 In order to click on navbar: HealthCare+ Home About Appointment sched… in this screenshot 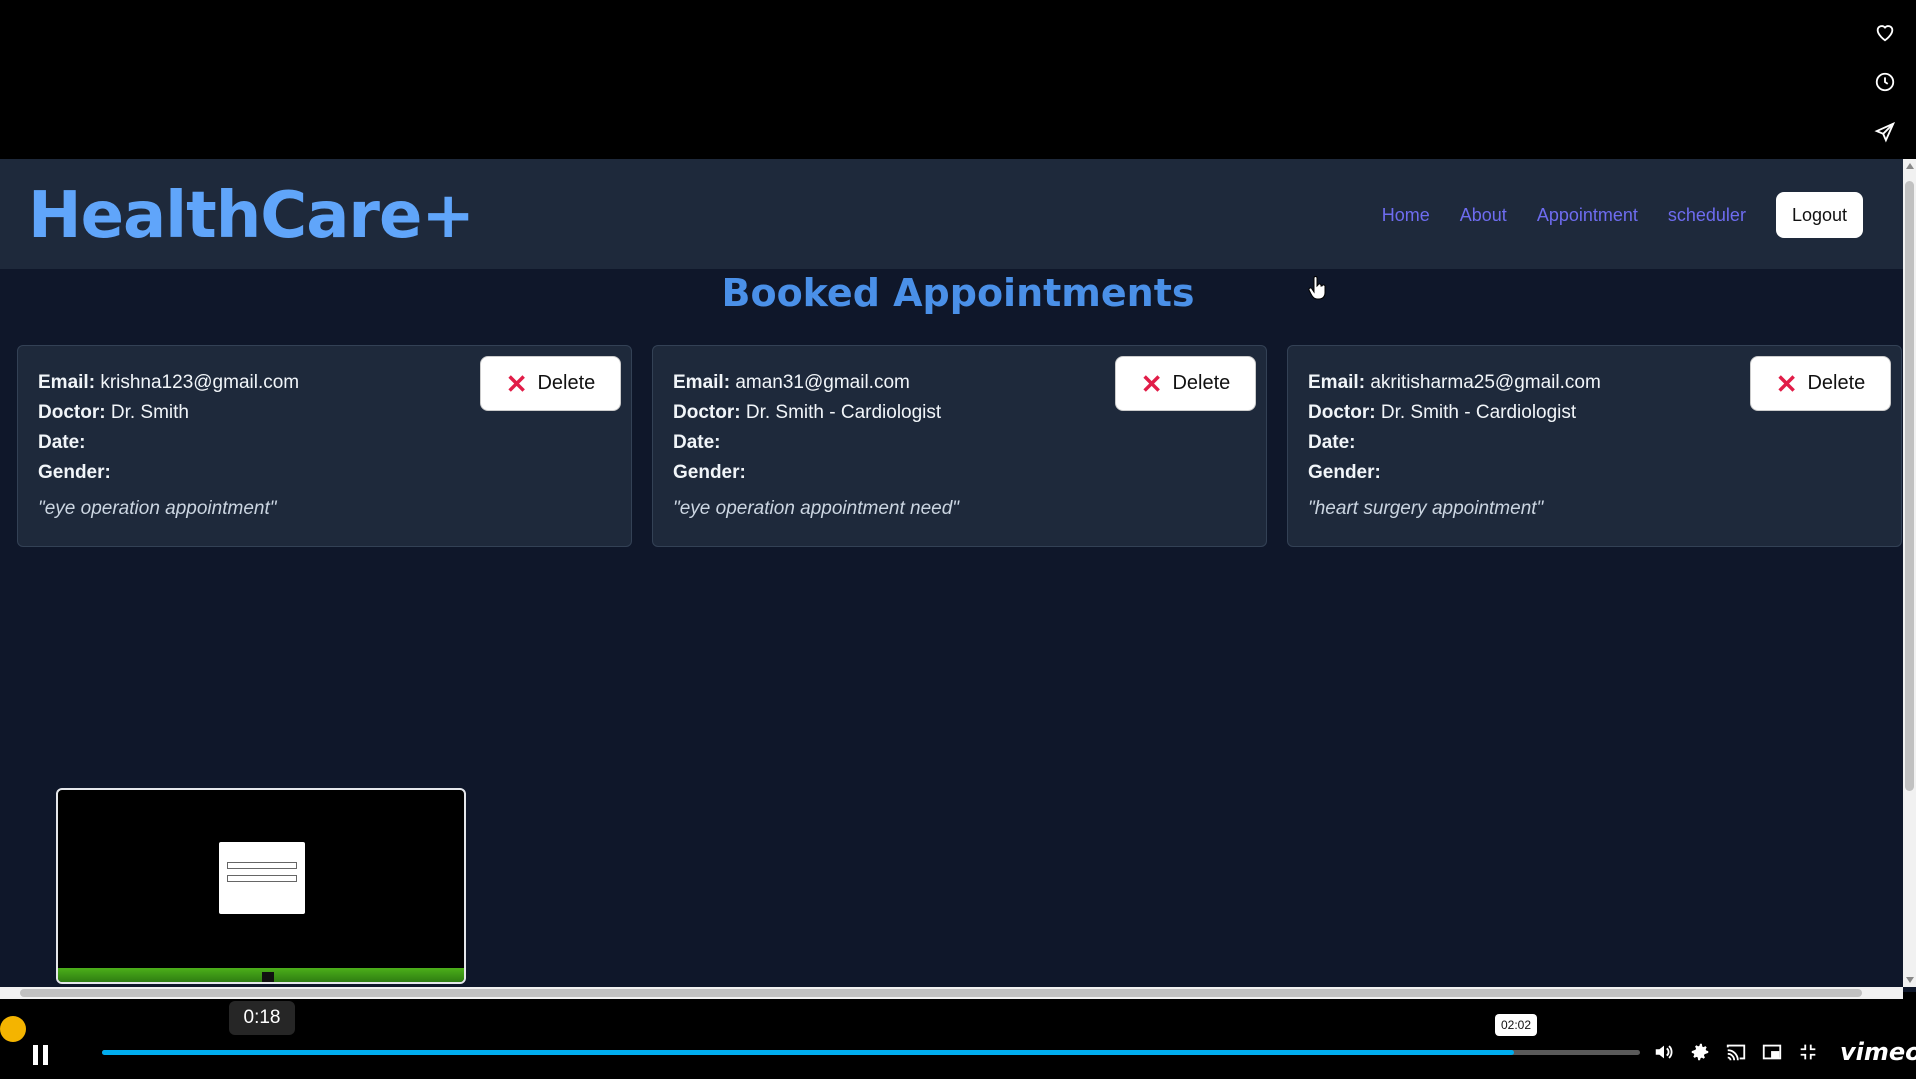, I will do `click(951, 214)`.